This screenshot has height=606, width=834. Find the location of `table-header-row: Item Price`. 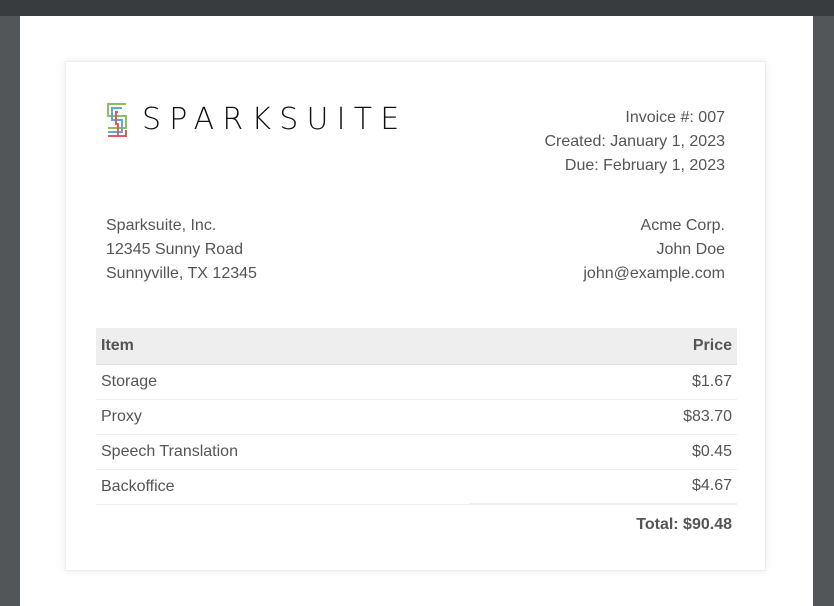

table-header-row: Item Price is located at coordinates (416, 346).